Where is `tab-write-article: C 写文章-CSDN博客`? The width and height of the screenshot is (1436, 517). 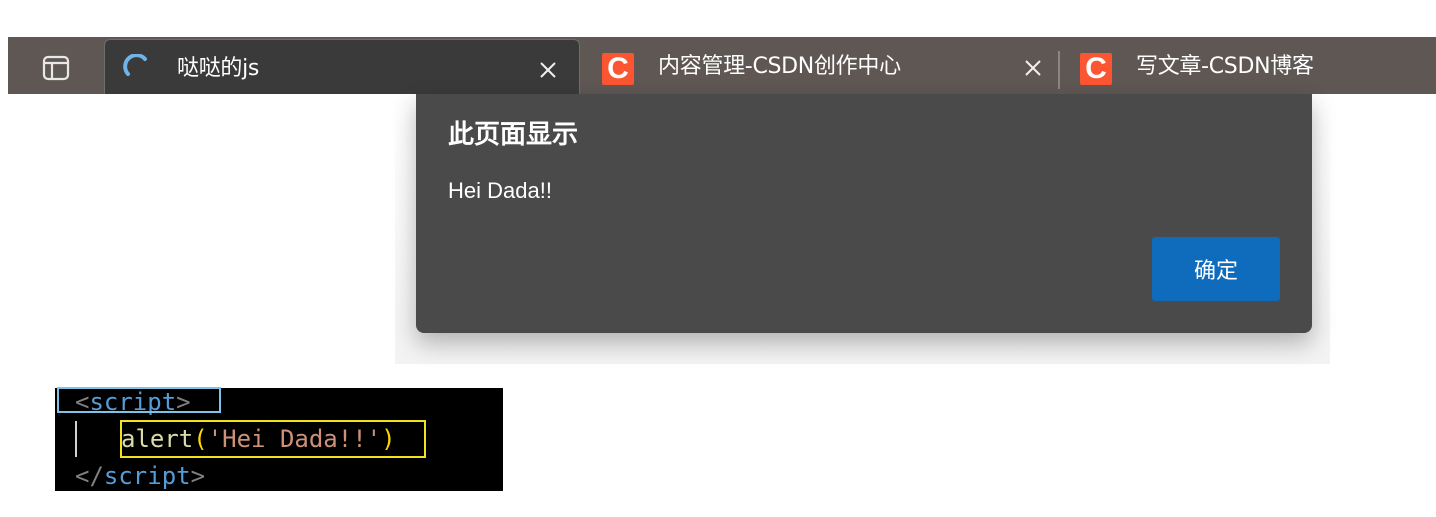 tab-write-article: C 写文章-CSDN博客 is located at coordinates (1250, 65).